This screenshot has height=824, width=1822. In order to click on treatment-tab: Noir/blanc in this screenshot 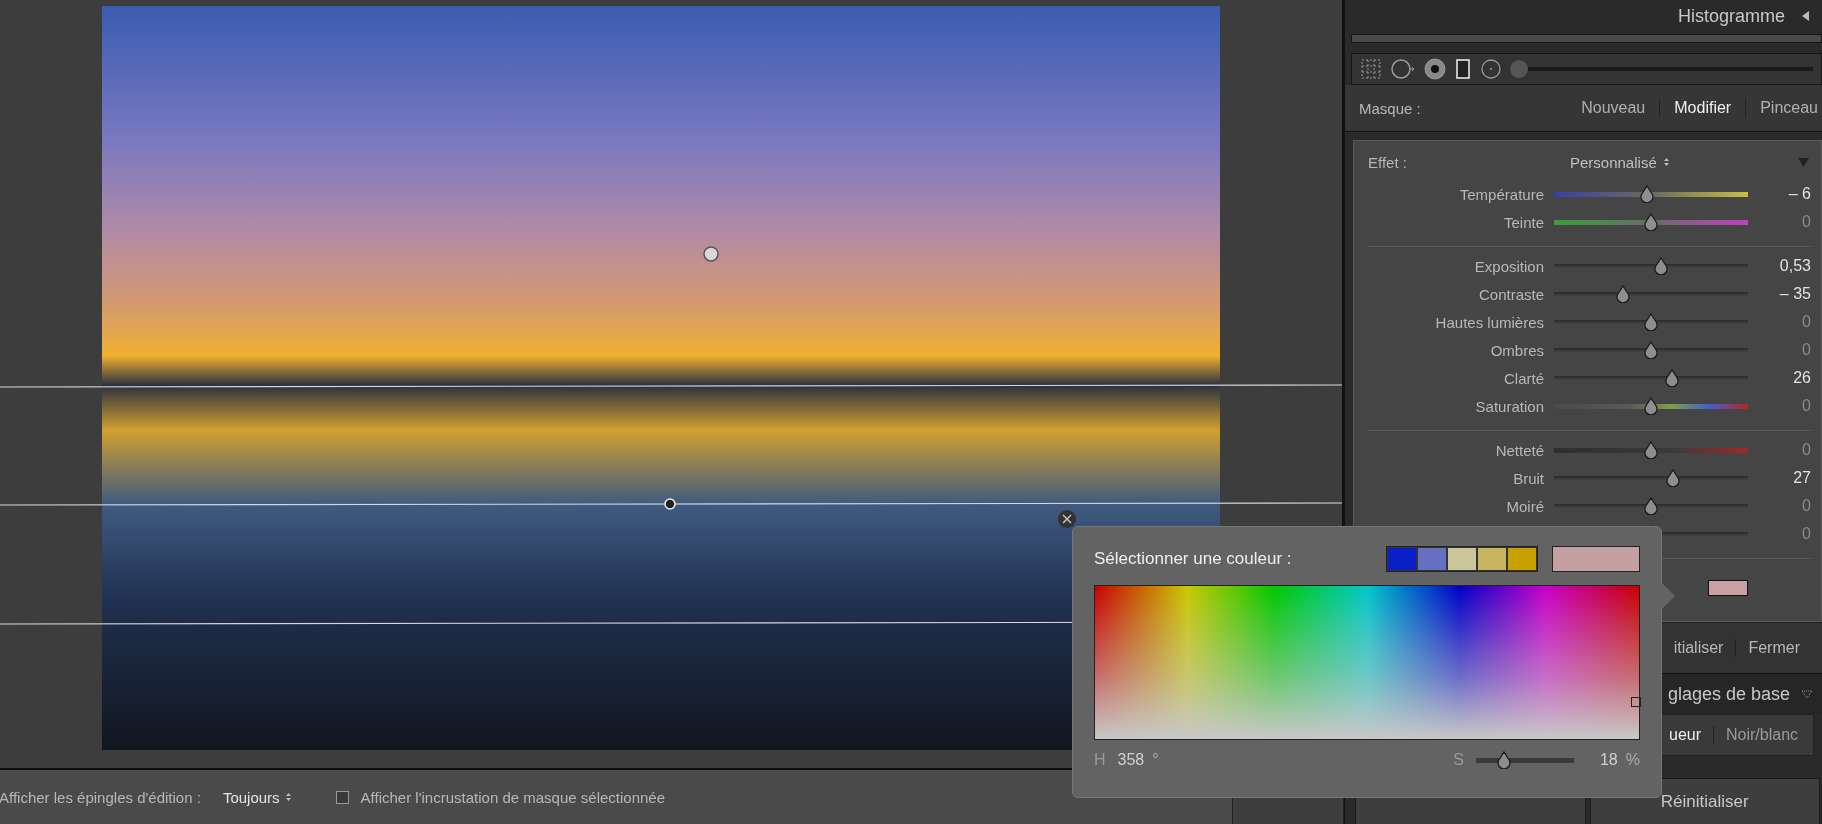, I will do `click(1762, 735)`.